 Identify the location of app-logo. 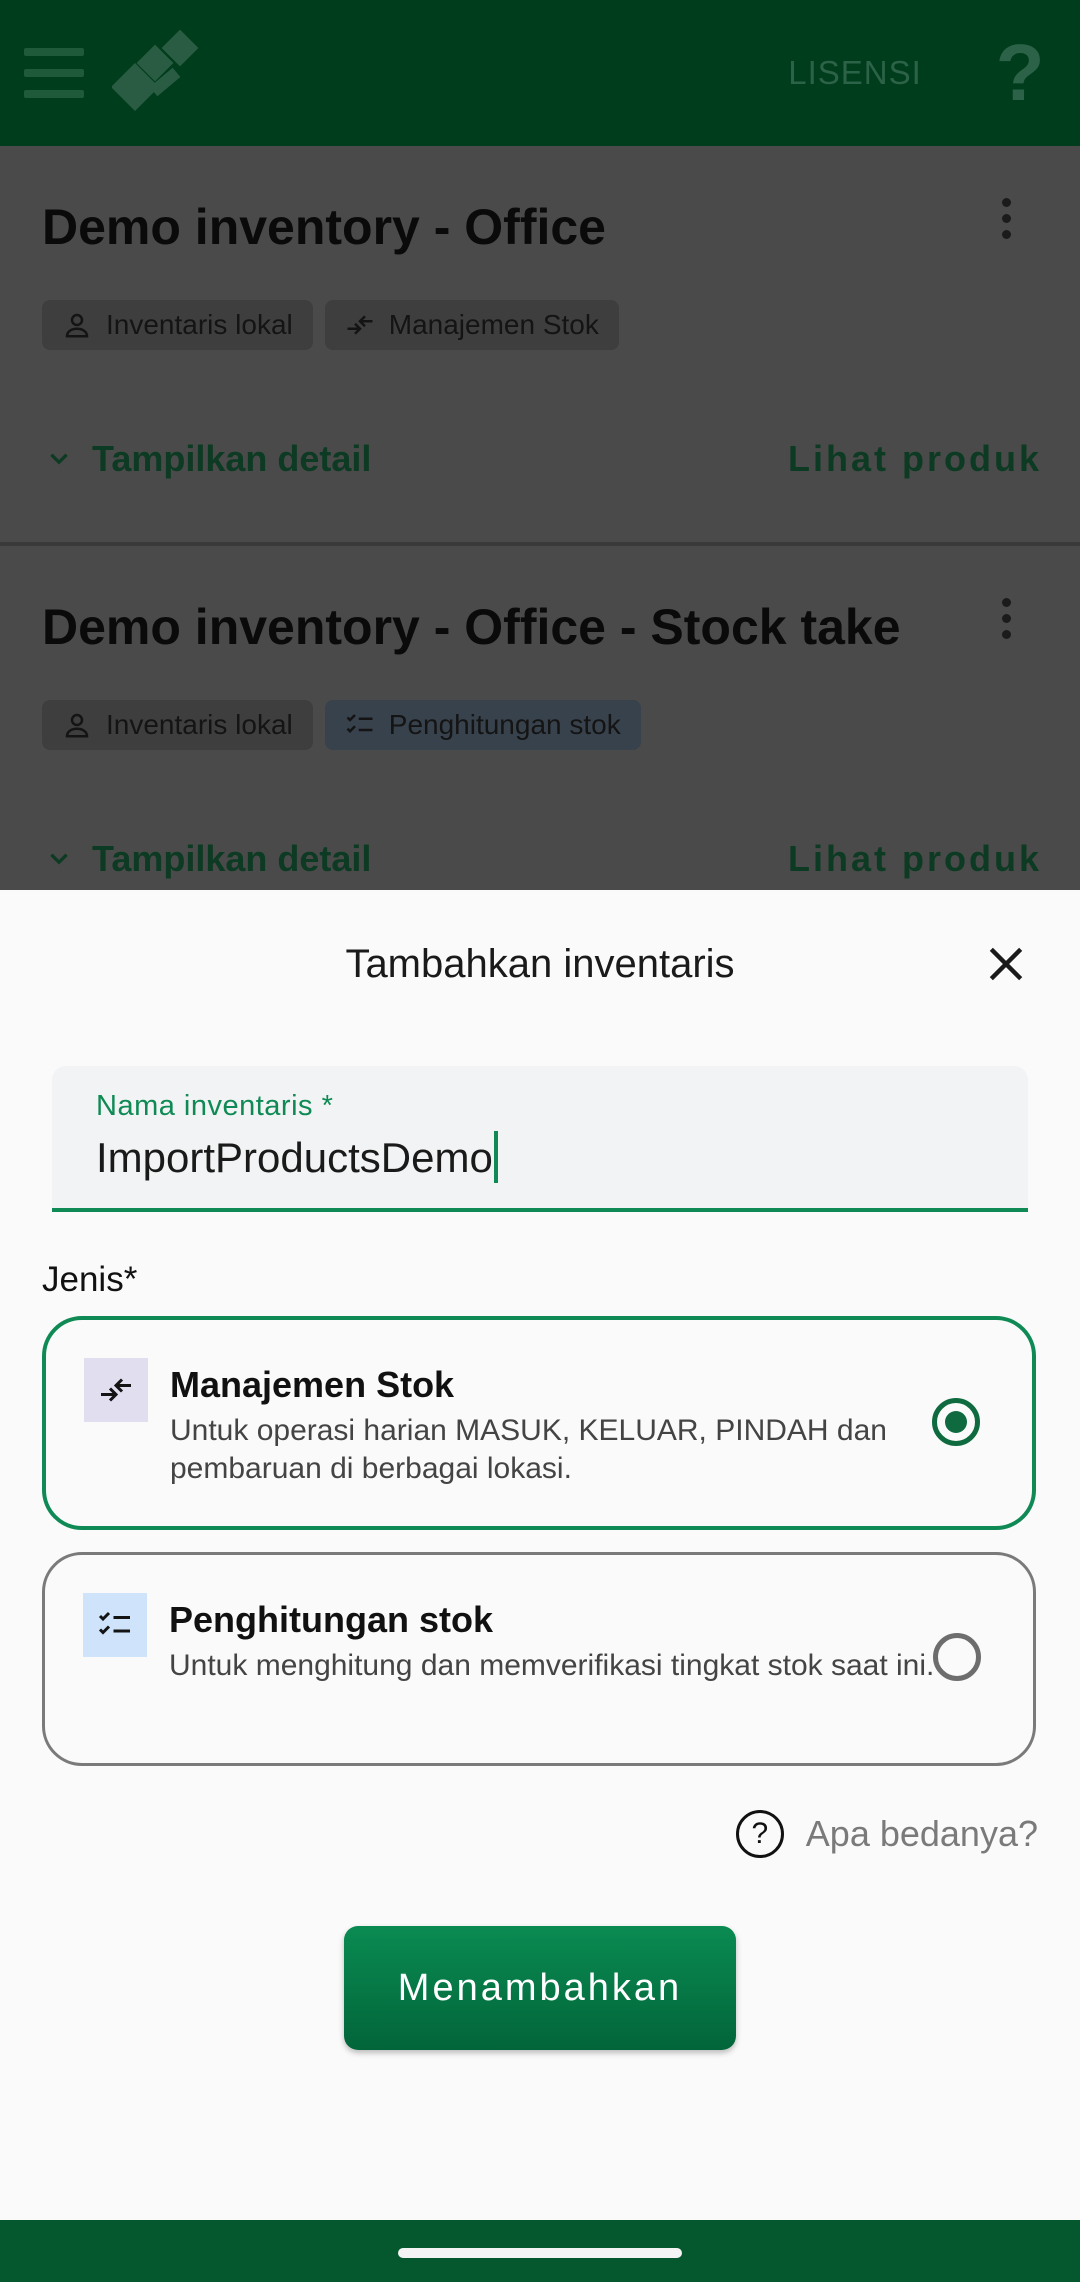
(155, 71).